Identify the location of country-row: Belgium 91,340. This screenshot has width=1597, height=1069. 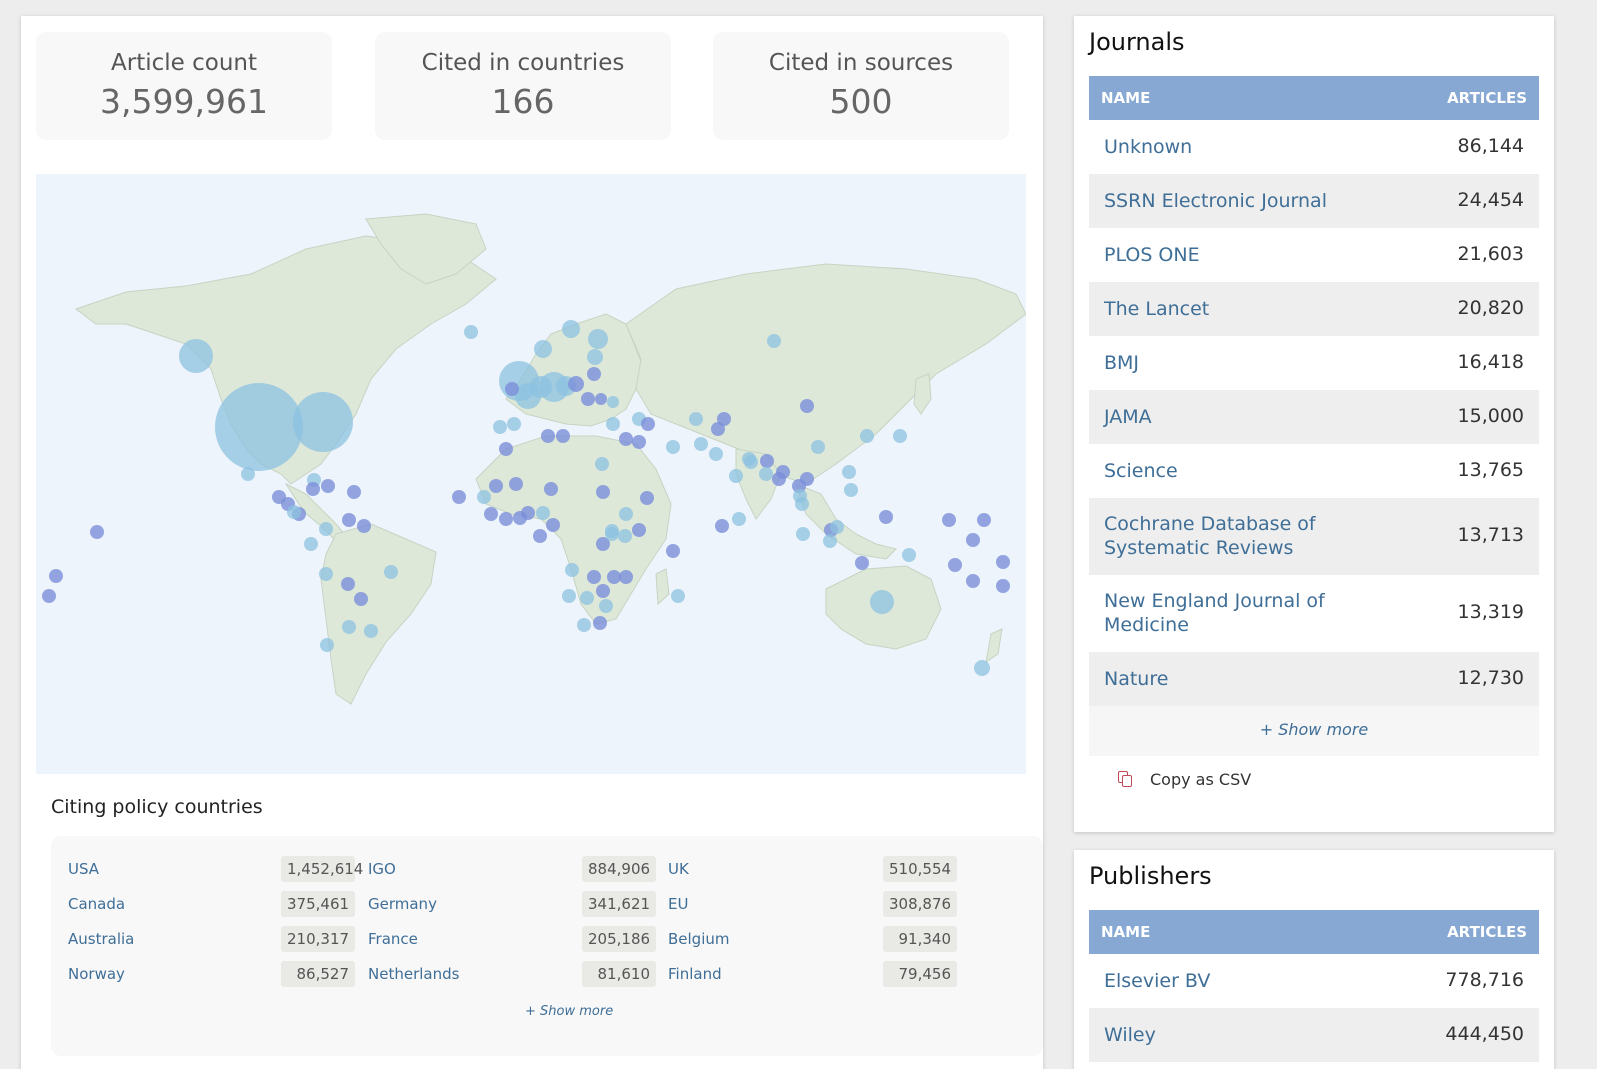
(804, 939).